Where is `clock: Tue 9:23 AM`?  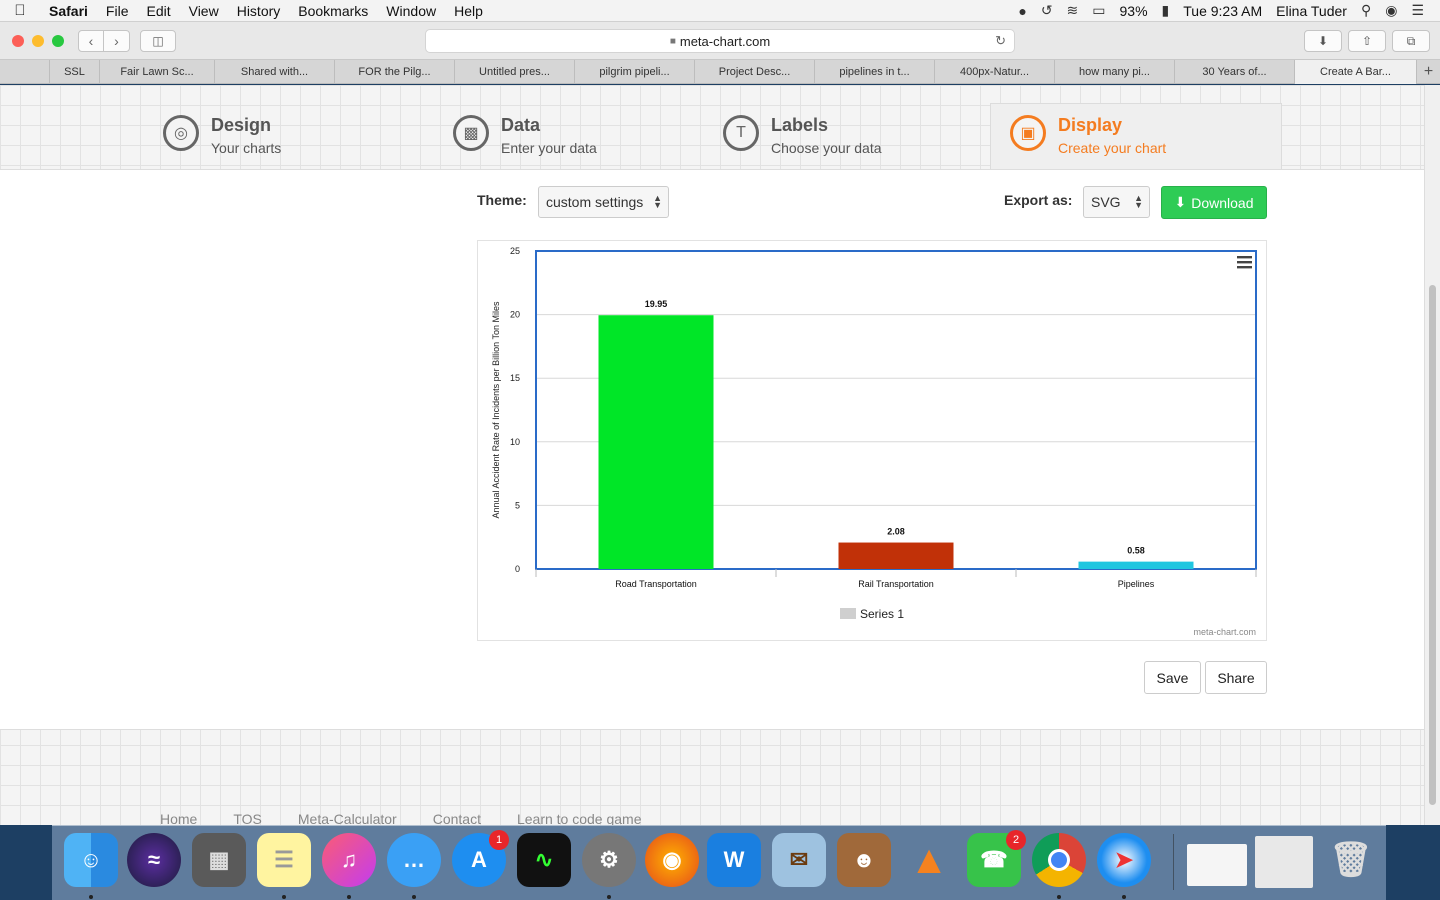
clock: Tue 9:23 AM is located at coordinates (1222, 11).